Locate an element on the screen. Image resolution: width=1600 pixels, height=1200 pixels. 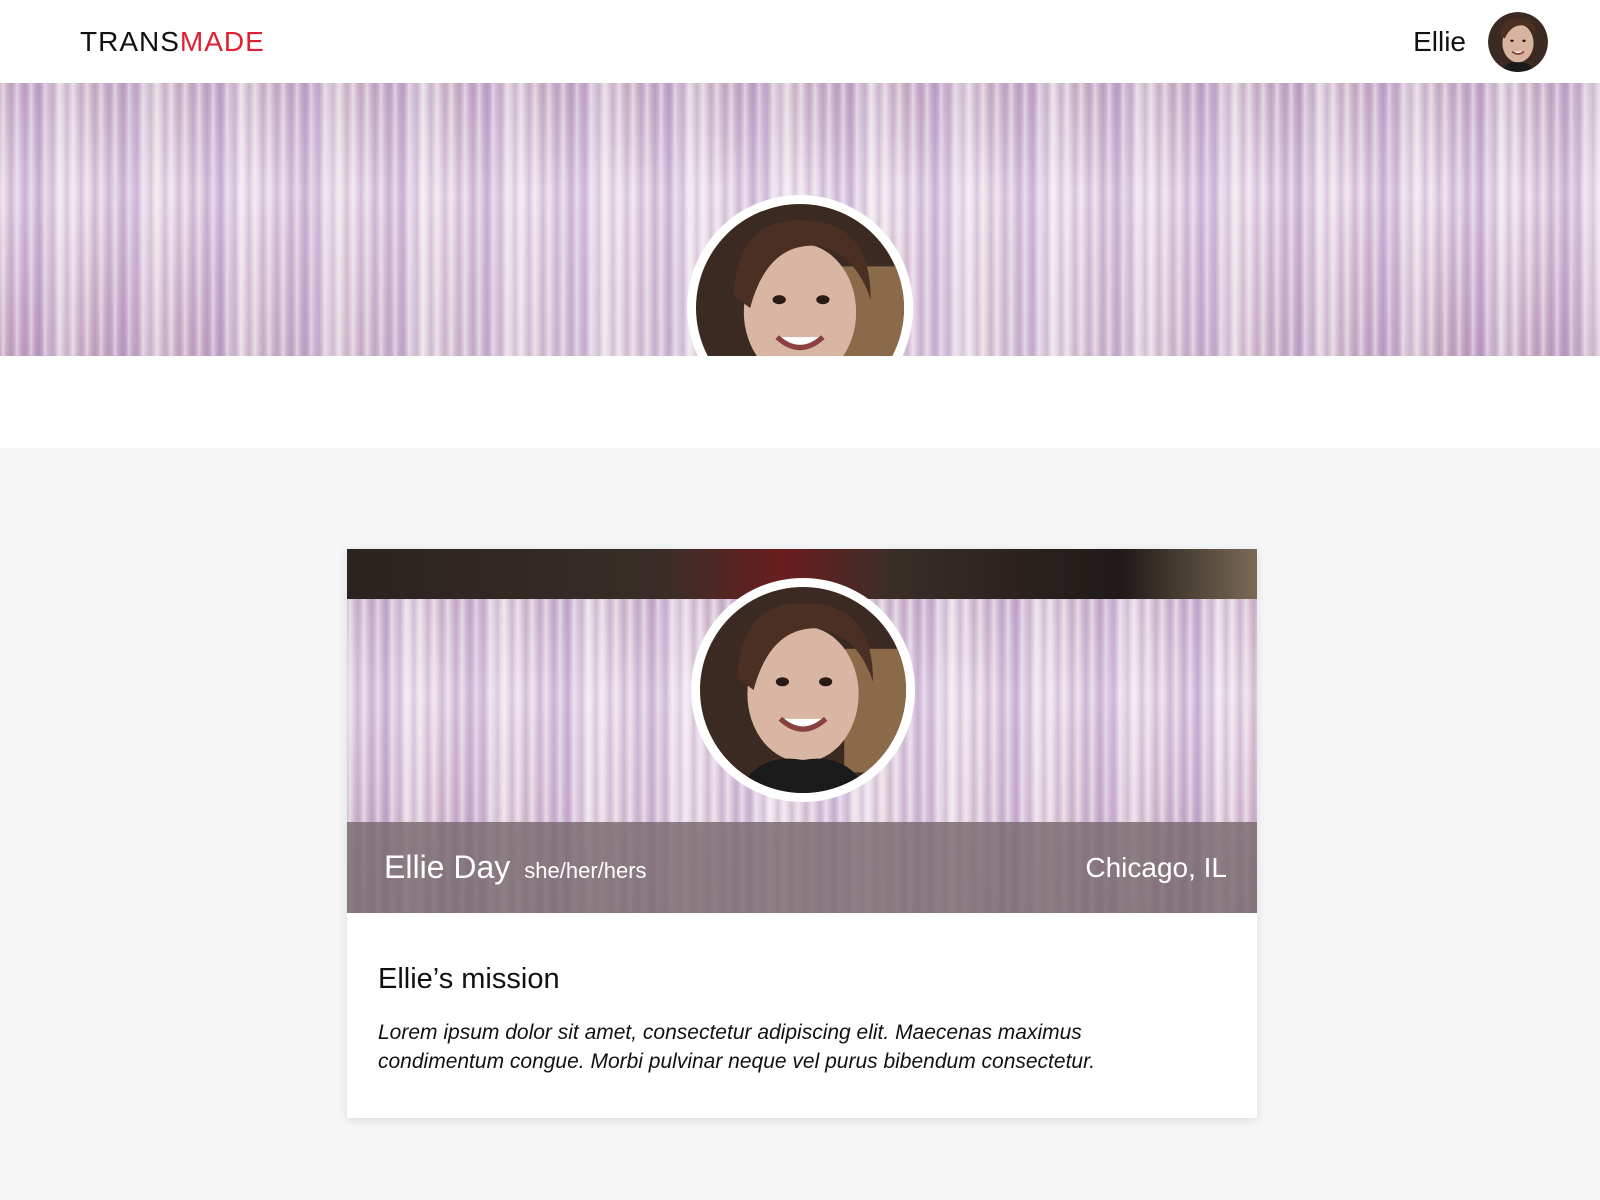
user-menu: Ellie is located at coordinates (1480, 41).